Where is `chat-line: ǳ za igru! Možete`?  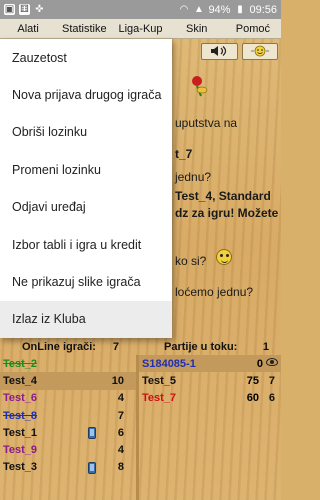
chat-line: ǳ za igru! Možete is located at coordinates (227, 213).